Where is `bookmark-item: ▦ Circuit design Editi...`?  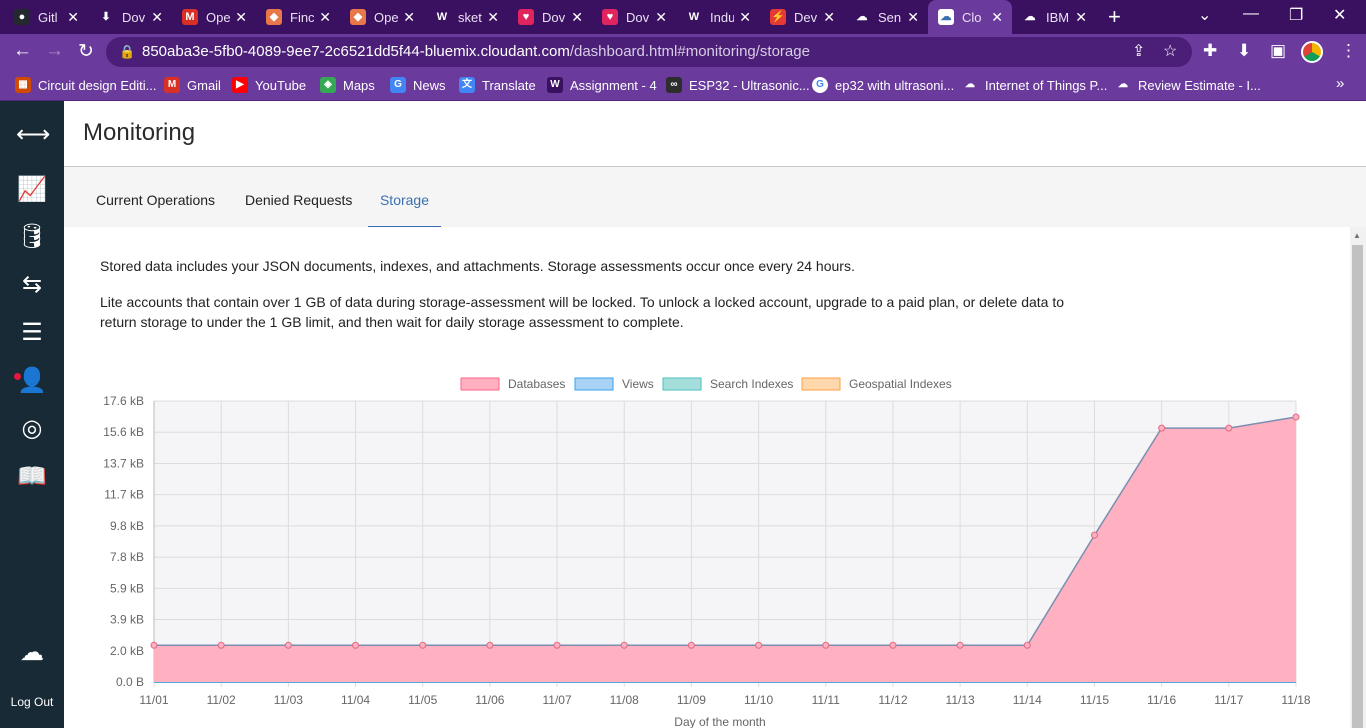
bookmark-item: ▦ Circuit design Editi... is located at coordinates (86, 85).